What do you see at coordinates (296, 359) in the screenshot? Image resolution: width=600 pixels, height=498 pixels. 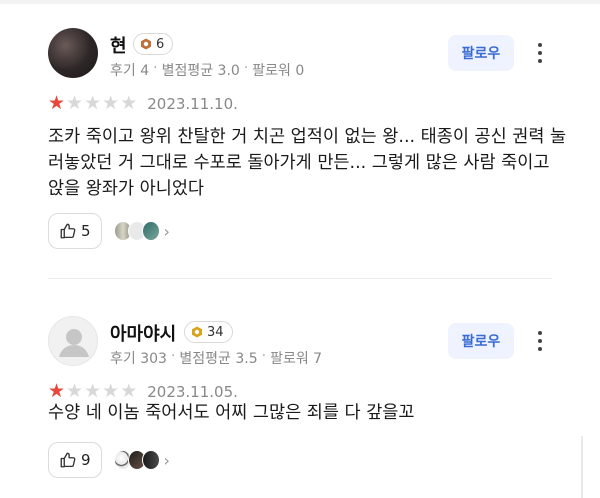 I see `follower-count: 팔로워 7` at bounding box center [296, 359].